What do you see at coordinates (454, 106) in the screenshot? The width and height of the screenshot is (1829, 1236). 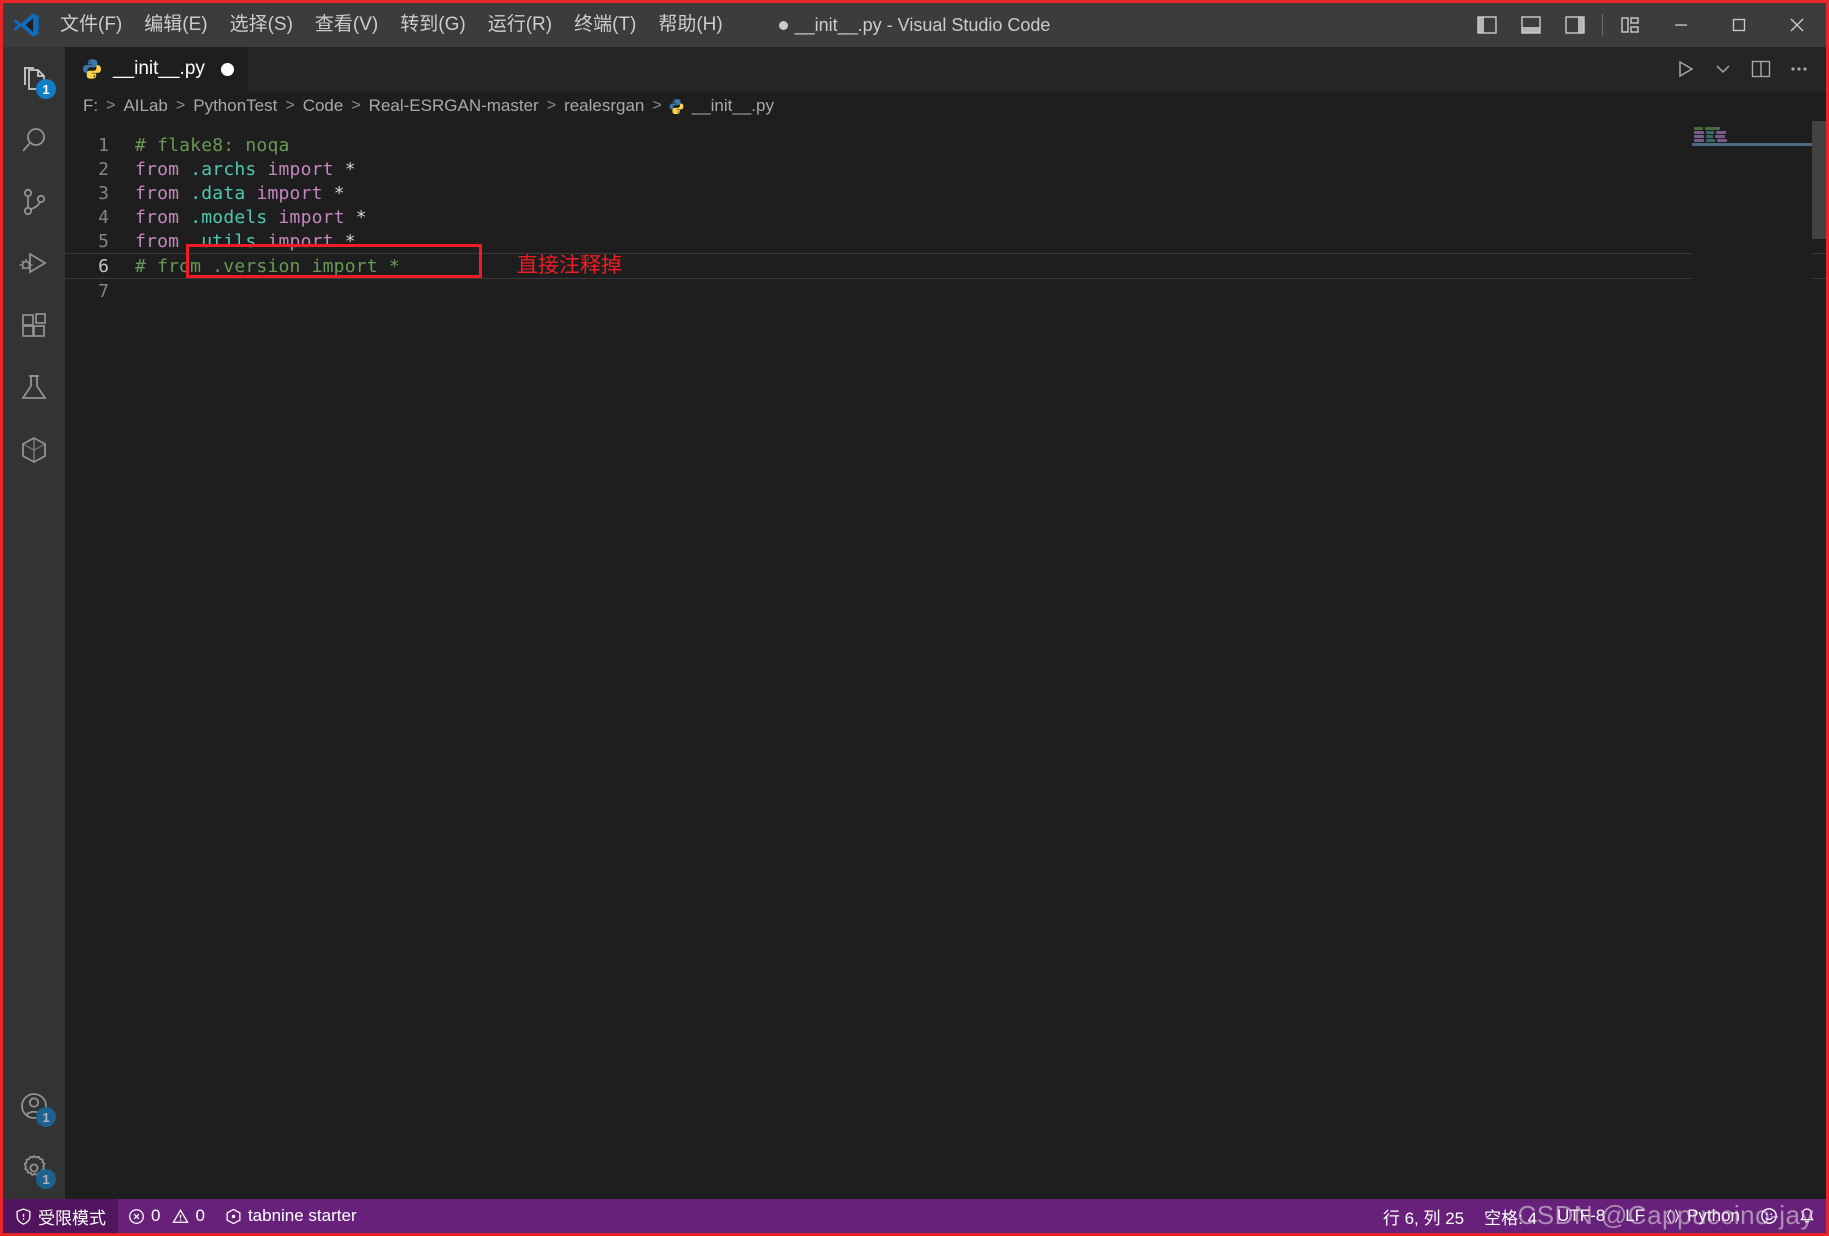 I see `breadcrumb-item-realesrgan-master: Real-ESRGAN-master` at bounding box center [454, 106].